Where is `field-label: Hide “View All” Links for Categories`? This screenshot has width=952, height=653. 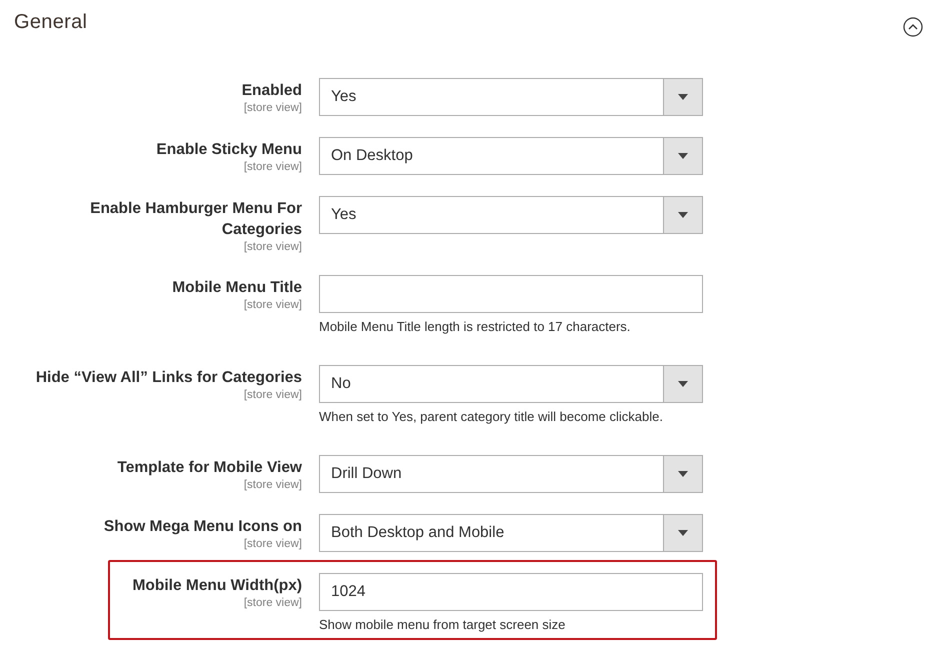
field-label: Hide “View All” Links for Categories is located at coordinates (169, 378).